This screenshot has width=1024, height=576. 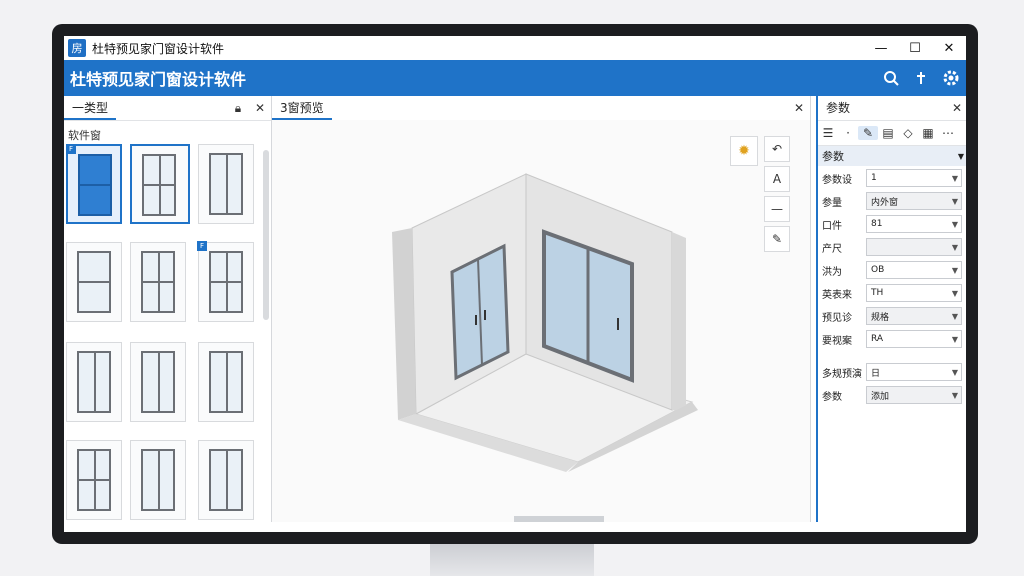 What do you see at coordinates (914, 339) in the screenshot?
I see `parameter-select: RA ▼` at bounding box center [914, 339].